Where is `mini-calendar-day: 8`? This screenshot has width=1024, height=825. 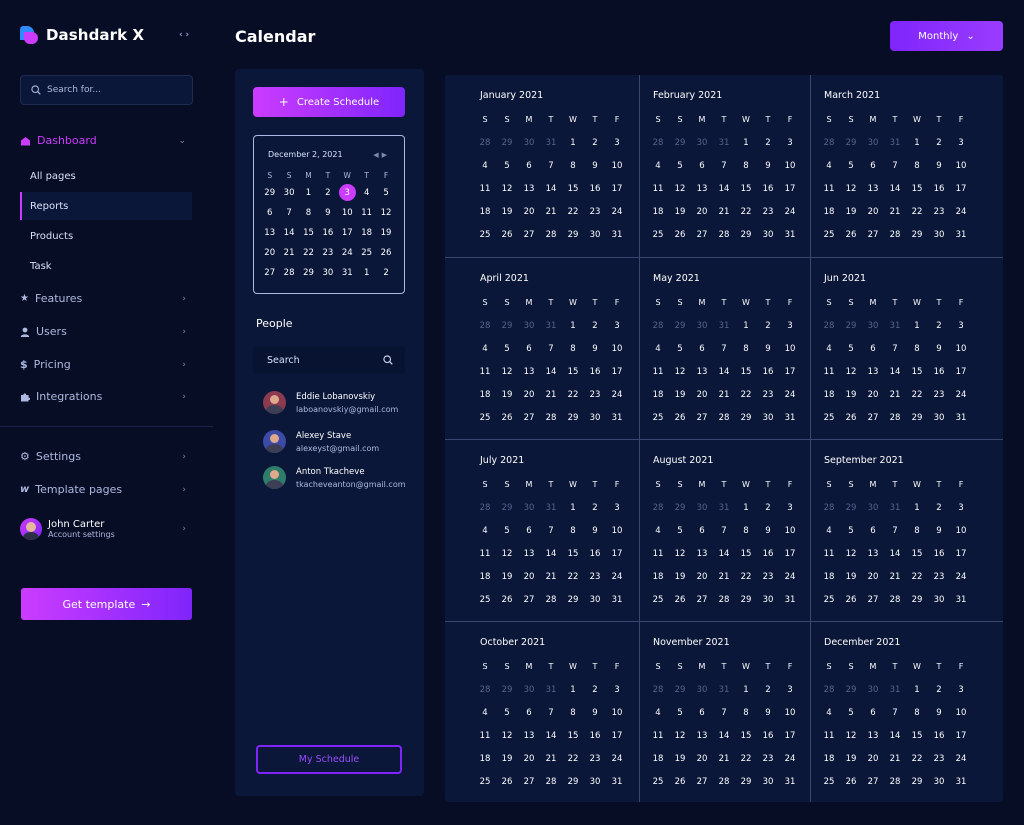
mini-calendar-day: 8 is located at coordinates (308, 213).